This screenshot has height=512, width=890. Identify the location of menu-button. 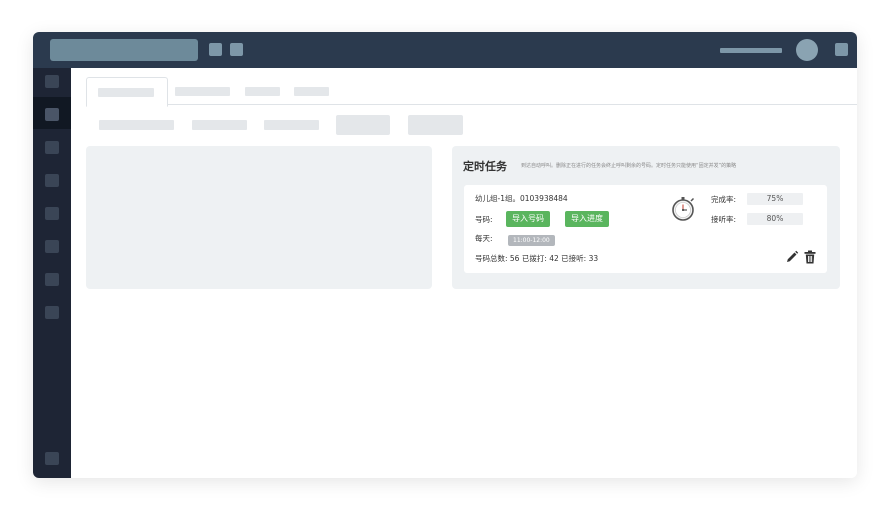
(841, 49).